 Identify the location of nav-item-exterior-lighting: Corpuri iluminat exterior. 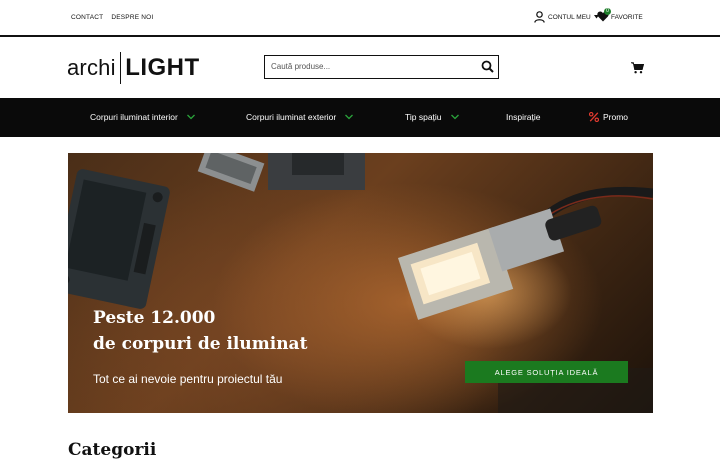
(300, 117).